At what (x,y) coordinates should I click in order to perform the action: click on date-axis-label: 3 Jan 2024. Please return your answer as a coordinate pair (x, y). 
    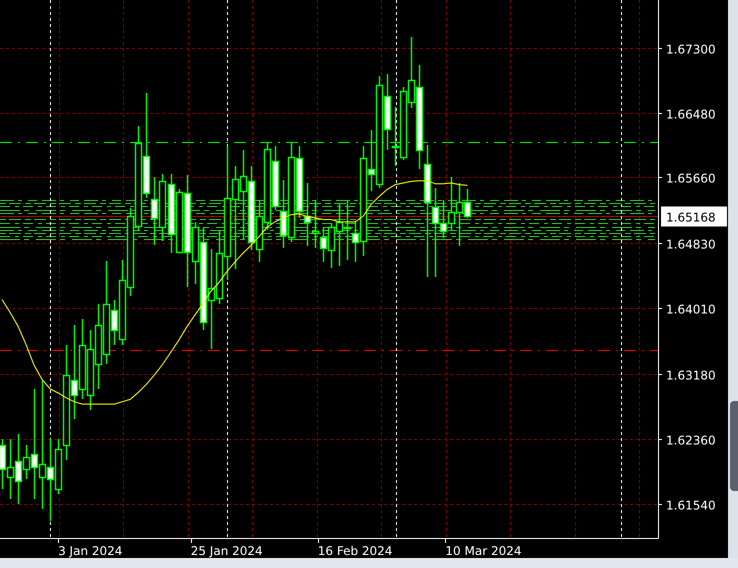
    Looking at the image, I should click on (90, 551).